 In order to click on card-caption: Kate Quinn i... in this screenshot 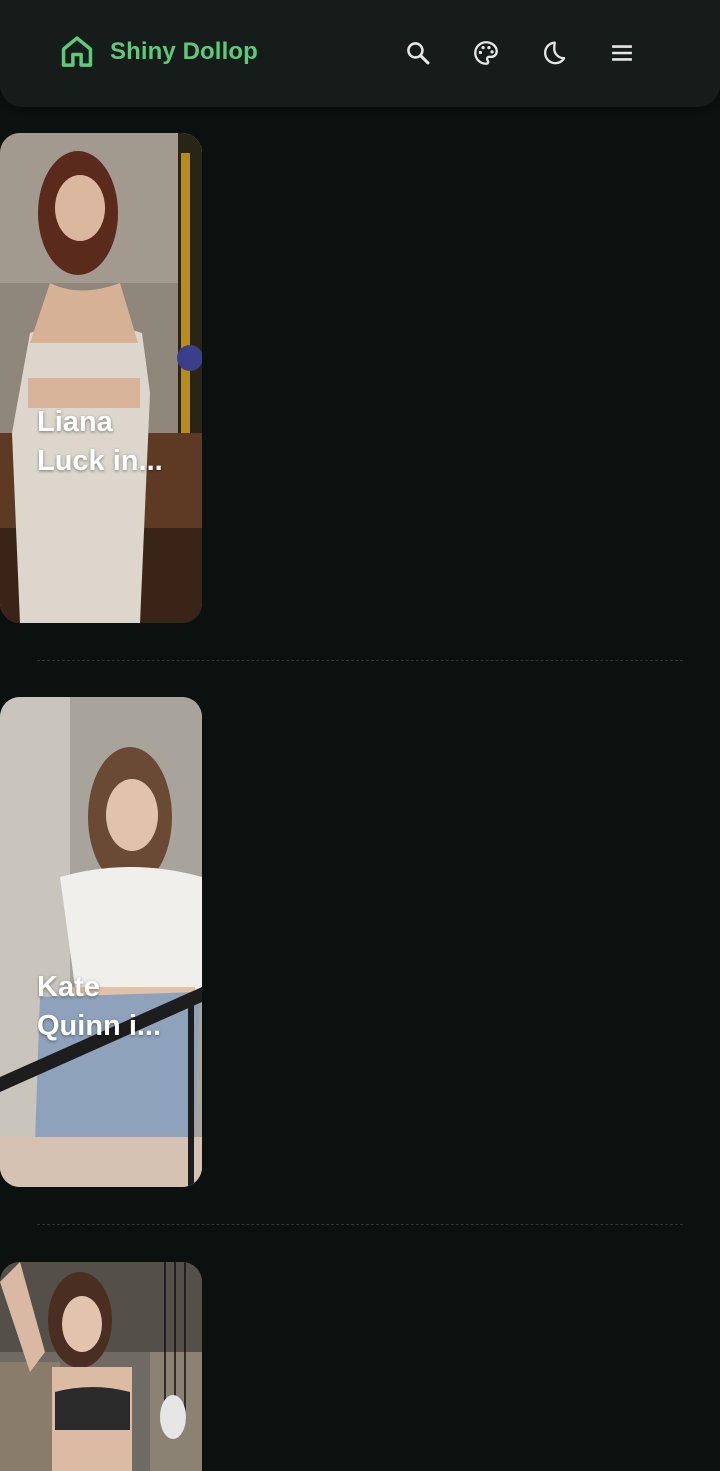, I will do `click(107, 1007)`.